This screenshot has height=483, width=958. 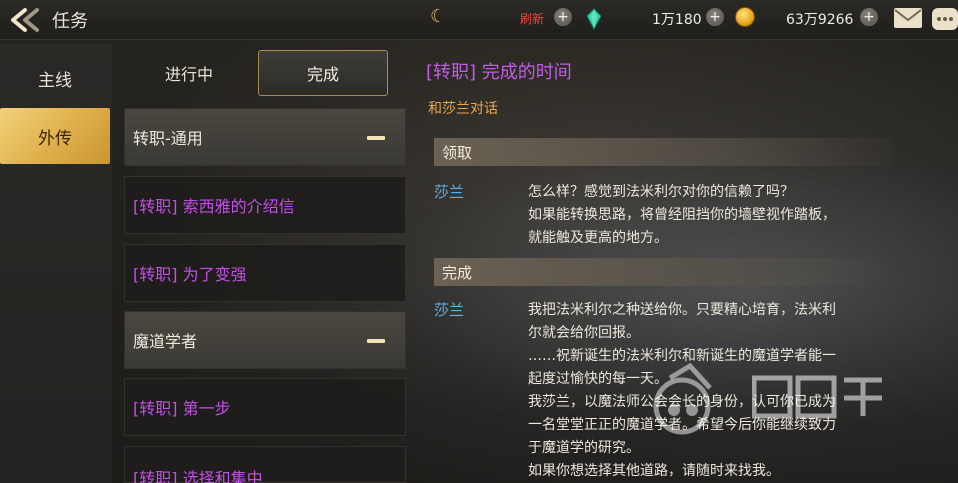 I want to click on section-accept: 领取, so click(x=664, y=152).